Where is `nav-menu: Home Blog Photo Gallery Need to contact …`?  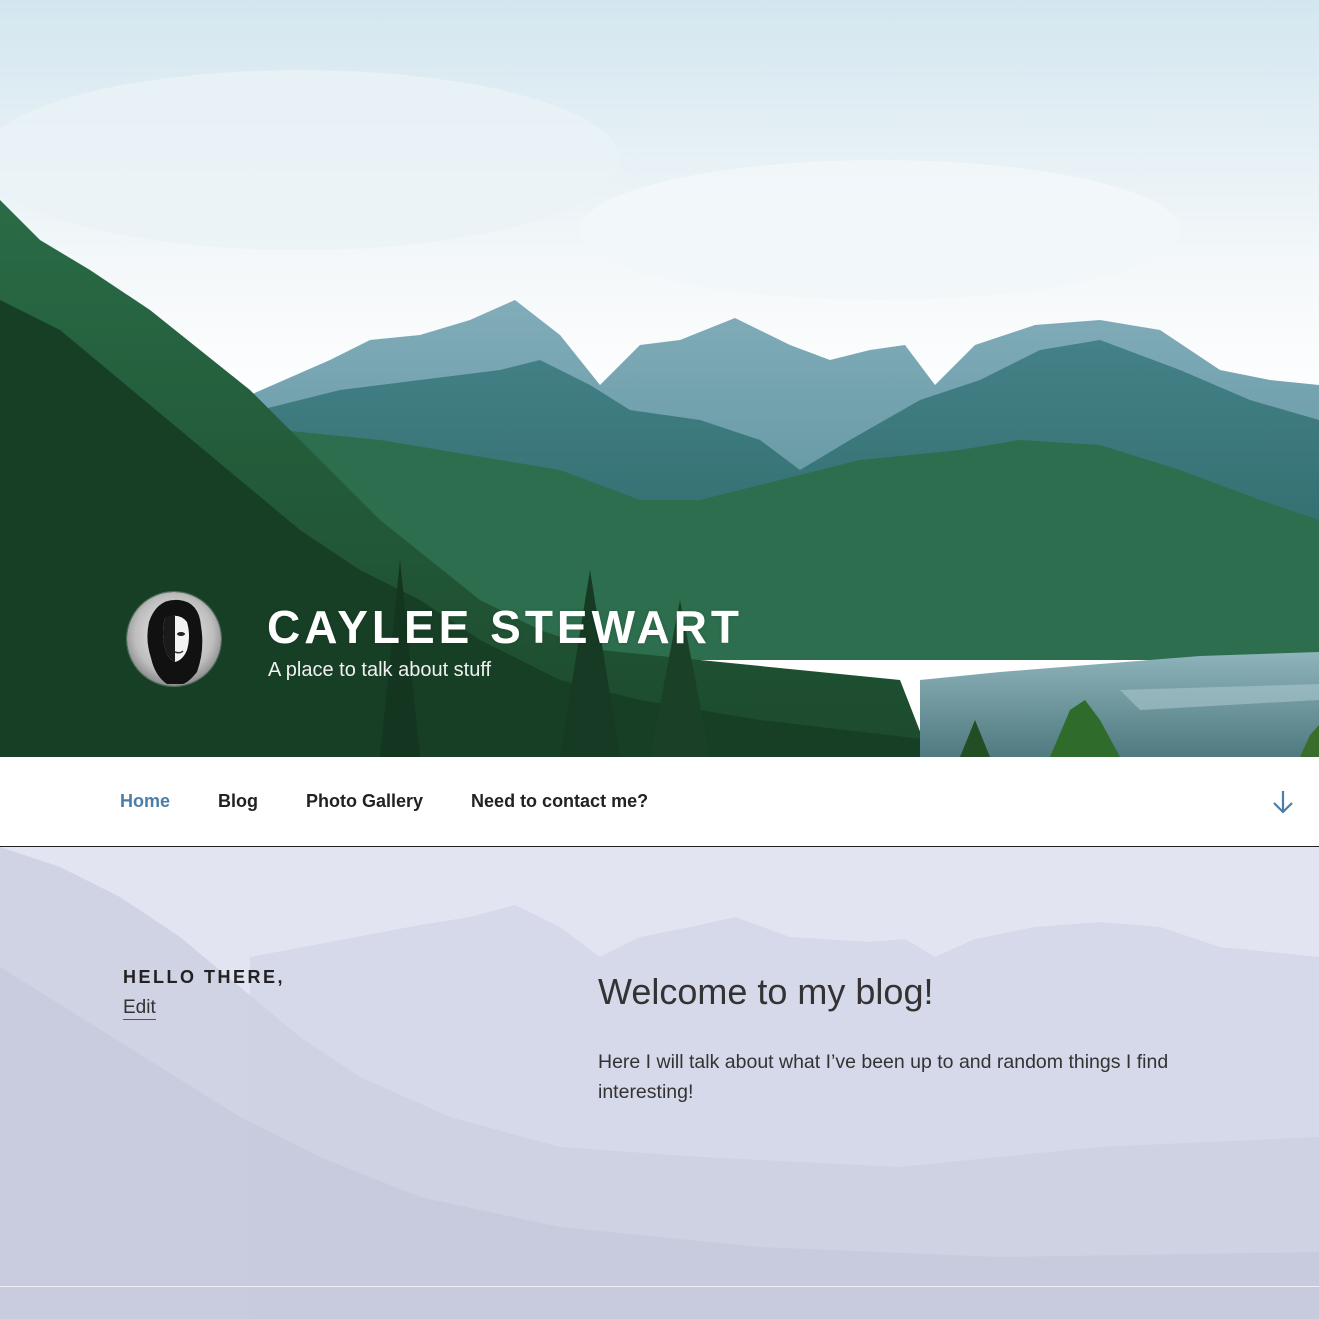
nav-menu: Home Blog Photo Gallery Need to contact … is located at coordinates (408, 801).